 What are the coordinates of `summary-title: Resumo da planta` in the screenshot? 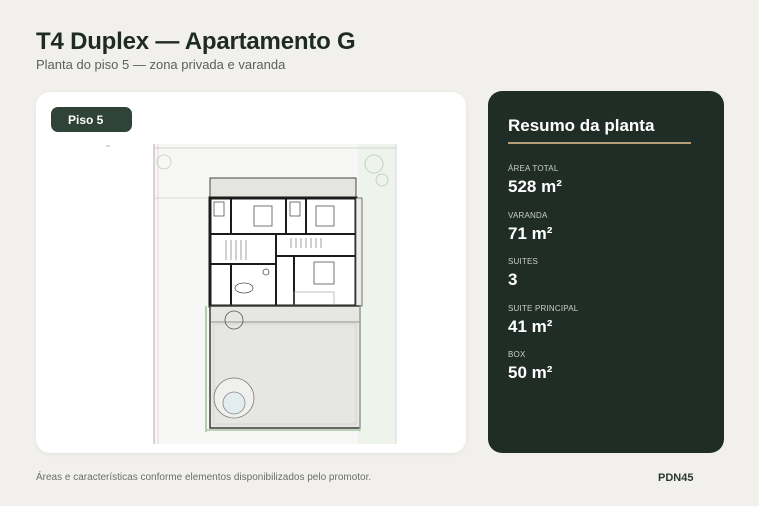 It's located at (581, 125).